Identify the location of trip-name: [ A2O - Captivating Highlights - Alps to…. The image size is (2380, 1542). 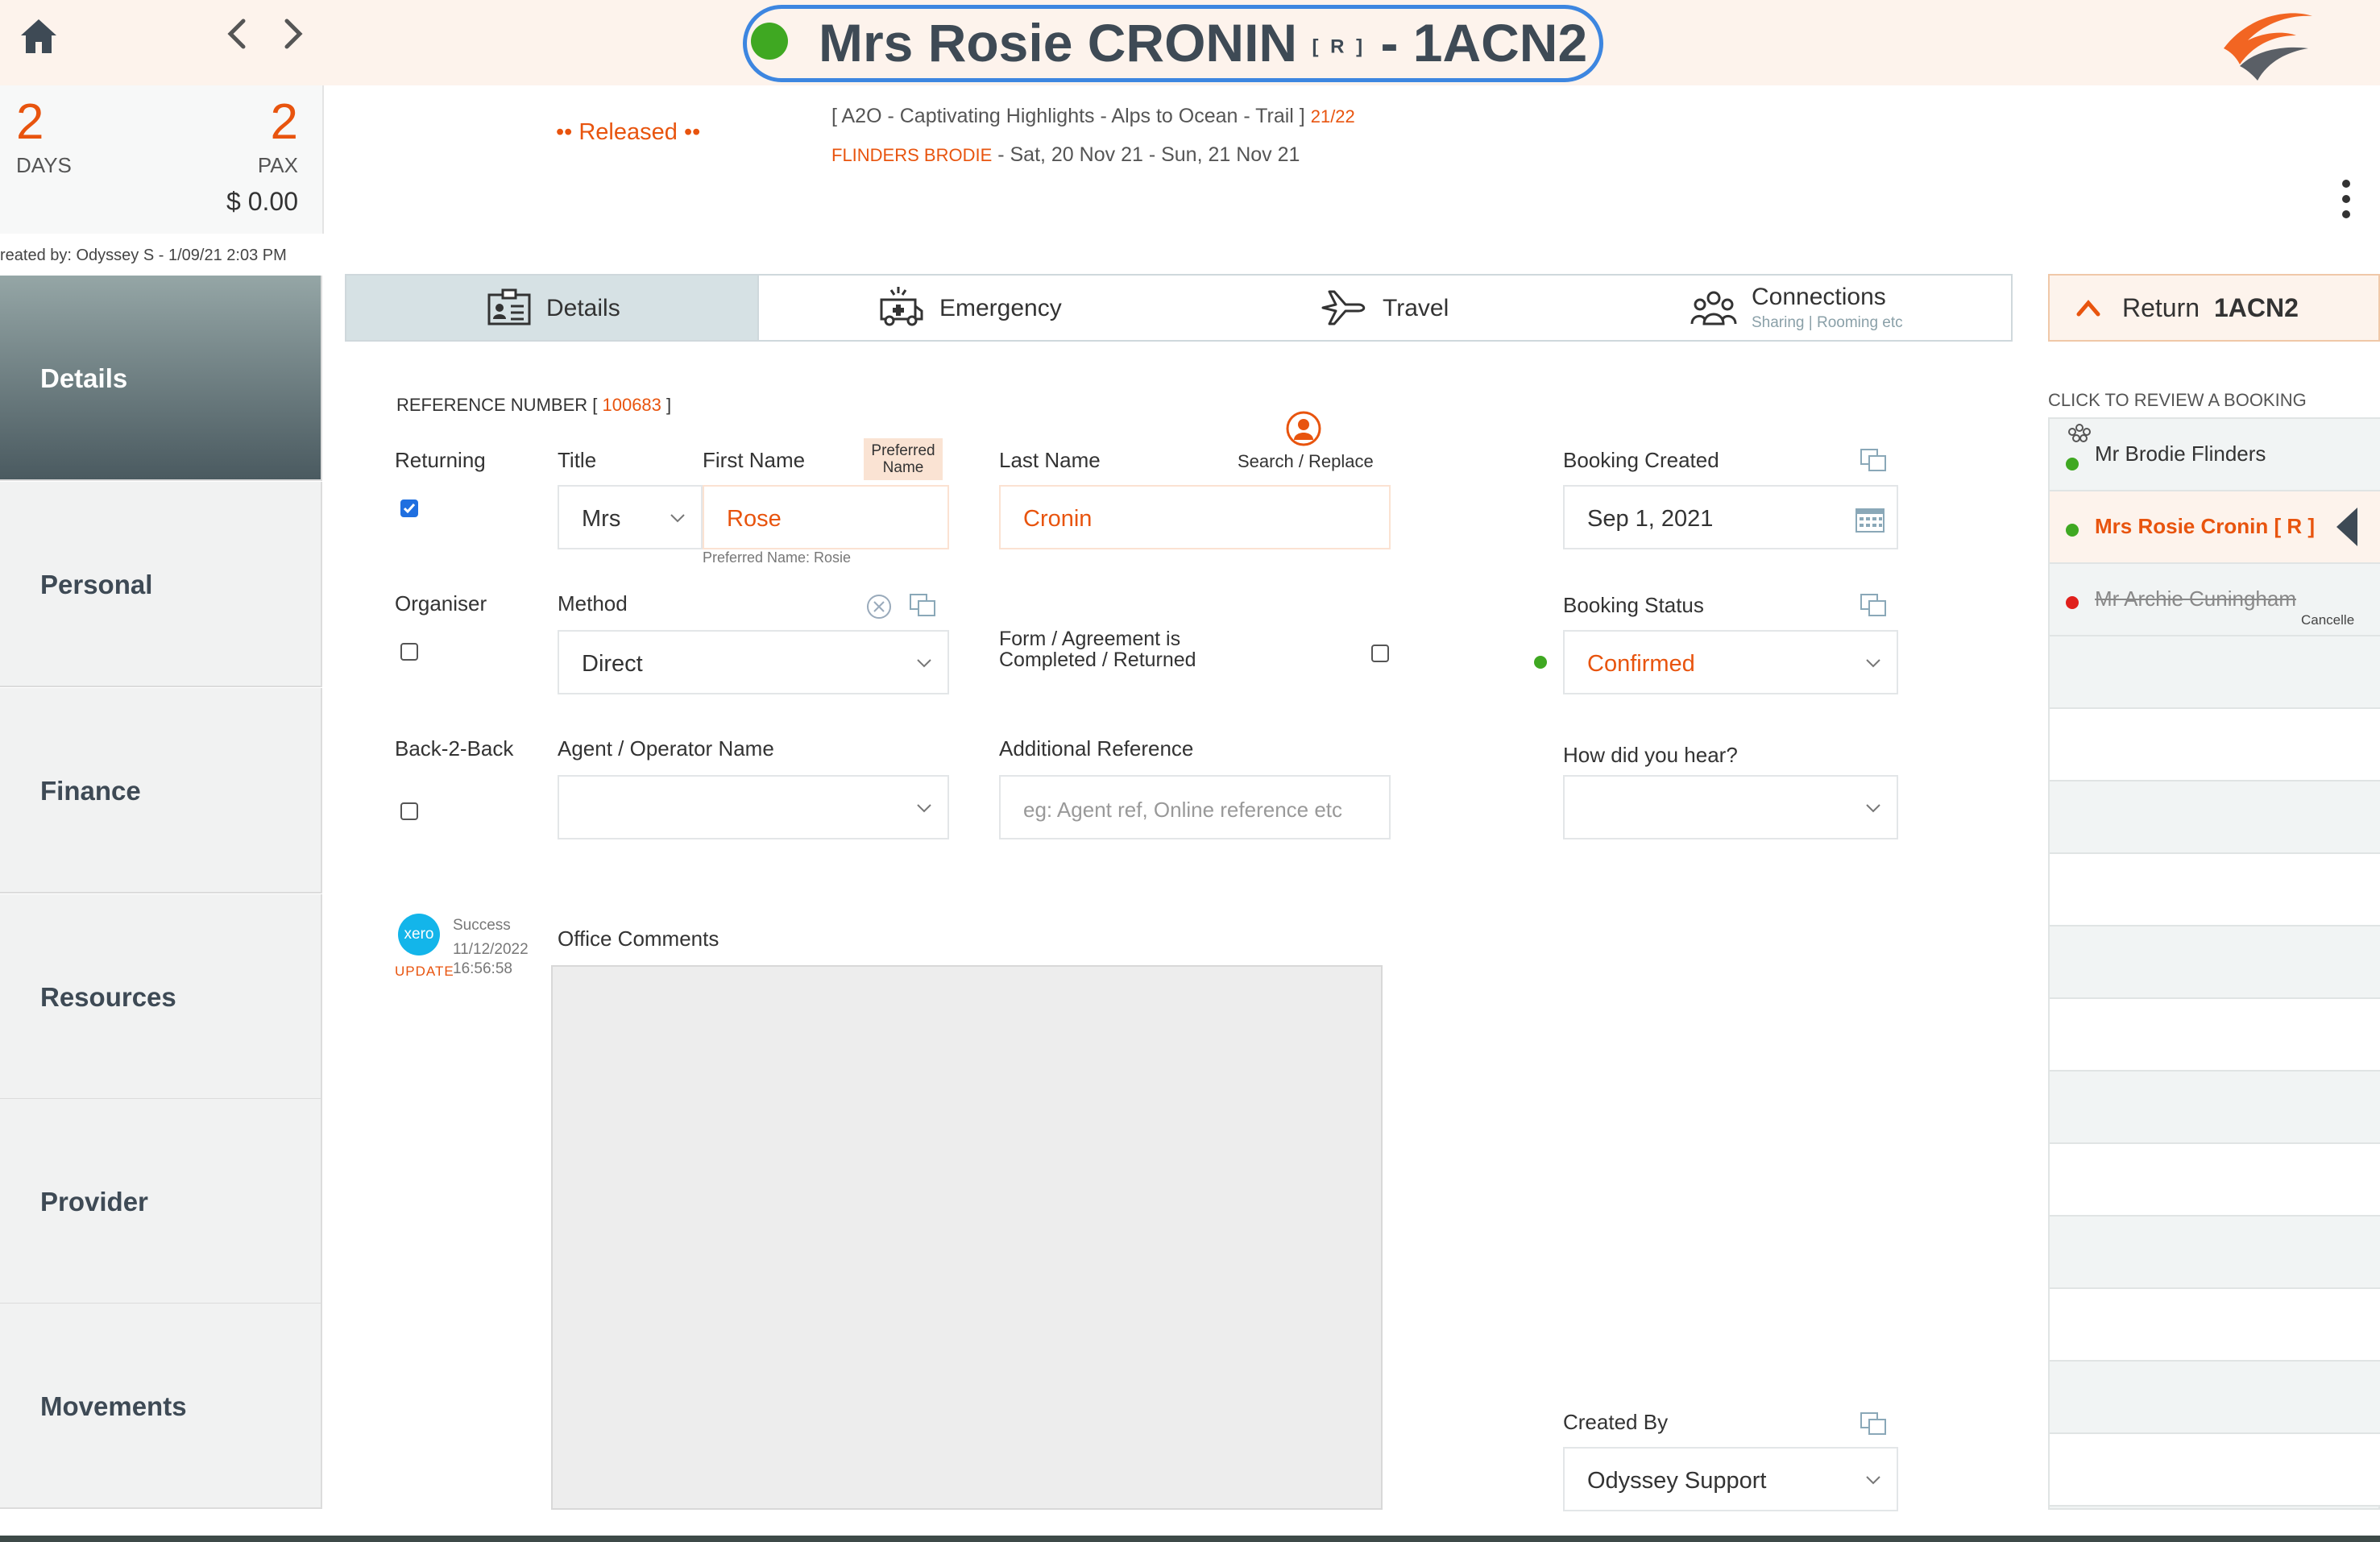
(1068, 116).